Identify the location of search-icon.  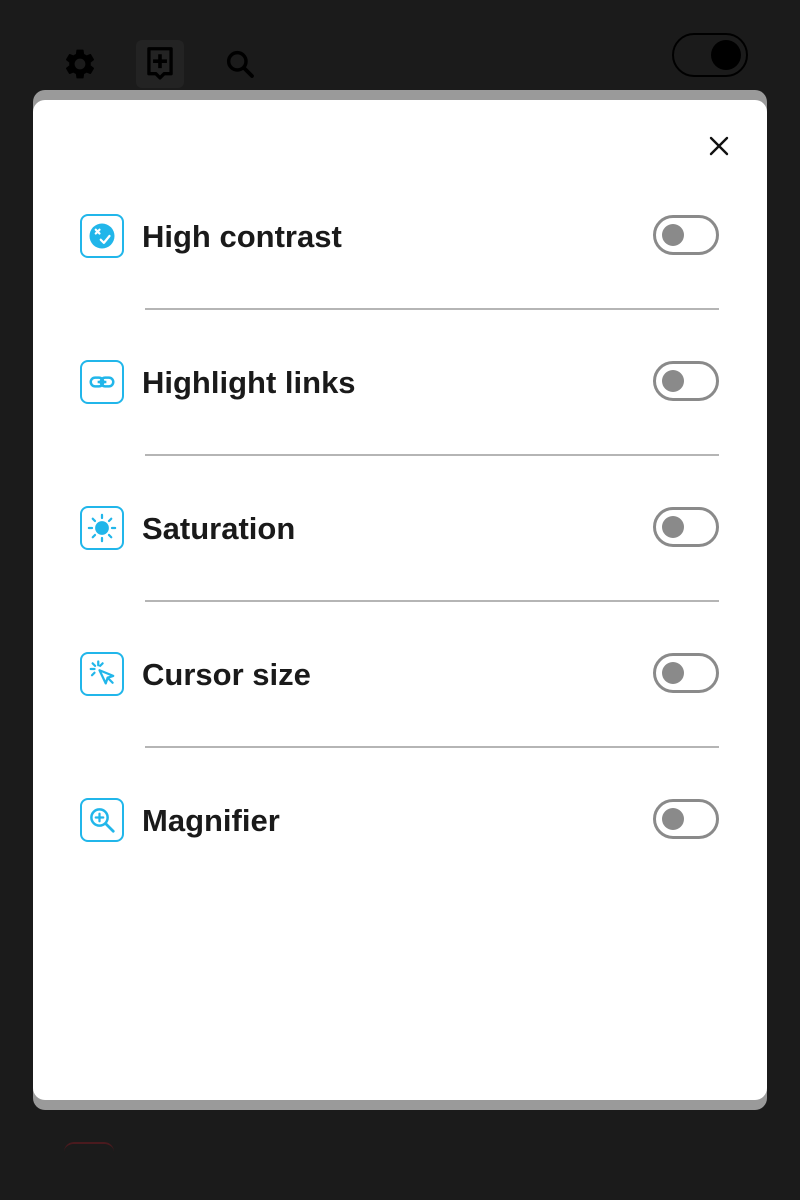
(240, 64).